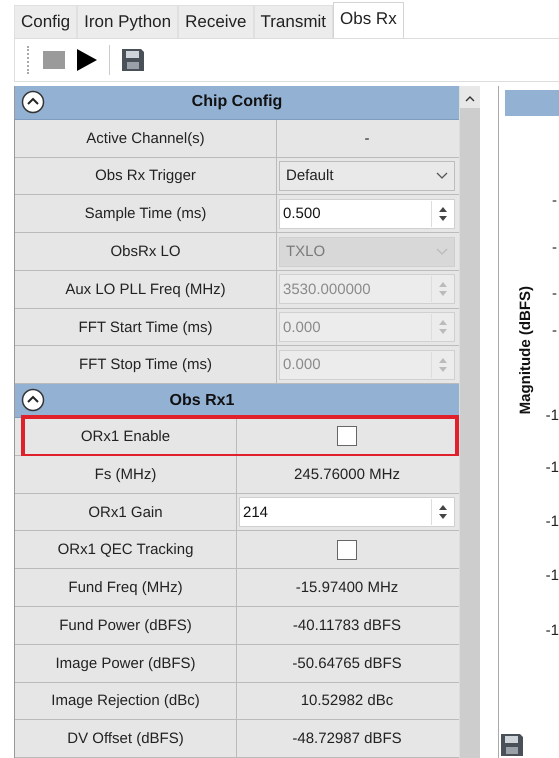 This screenshot has width=559, height=758. What do you see at coordinates (347, 587) in the screenshot?
I see `property-value: -15.97400 MHz` at bounding box center [347, 587].